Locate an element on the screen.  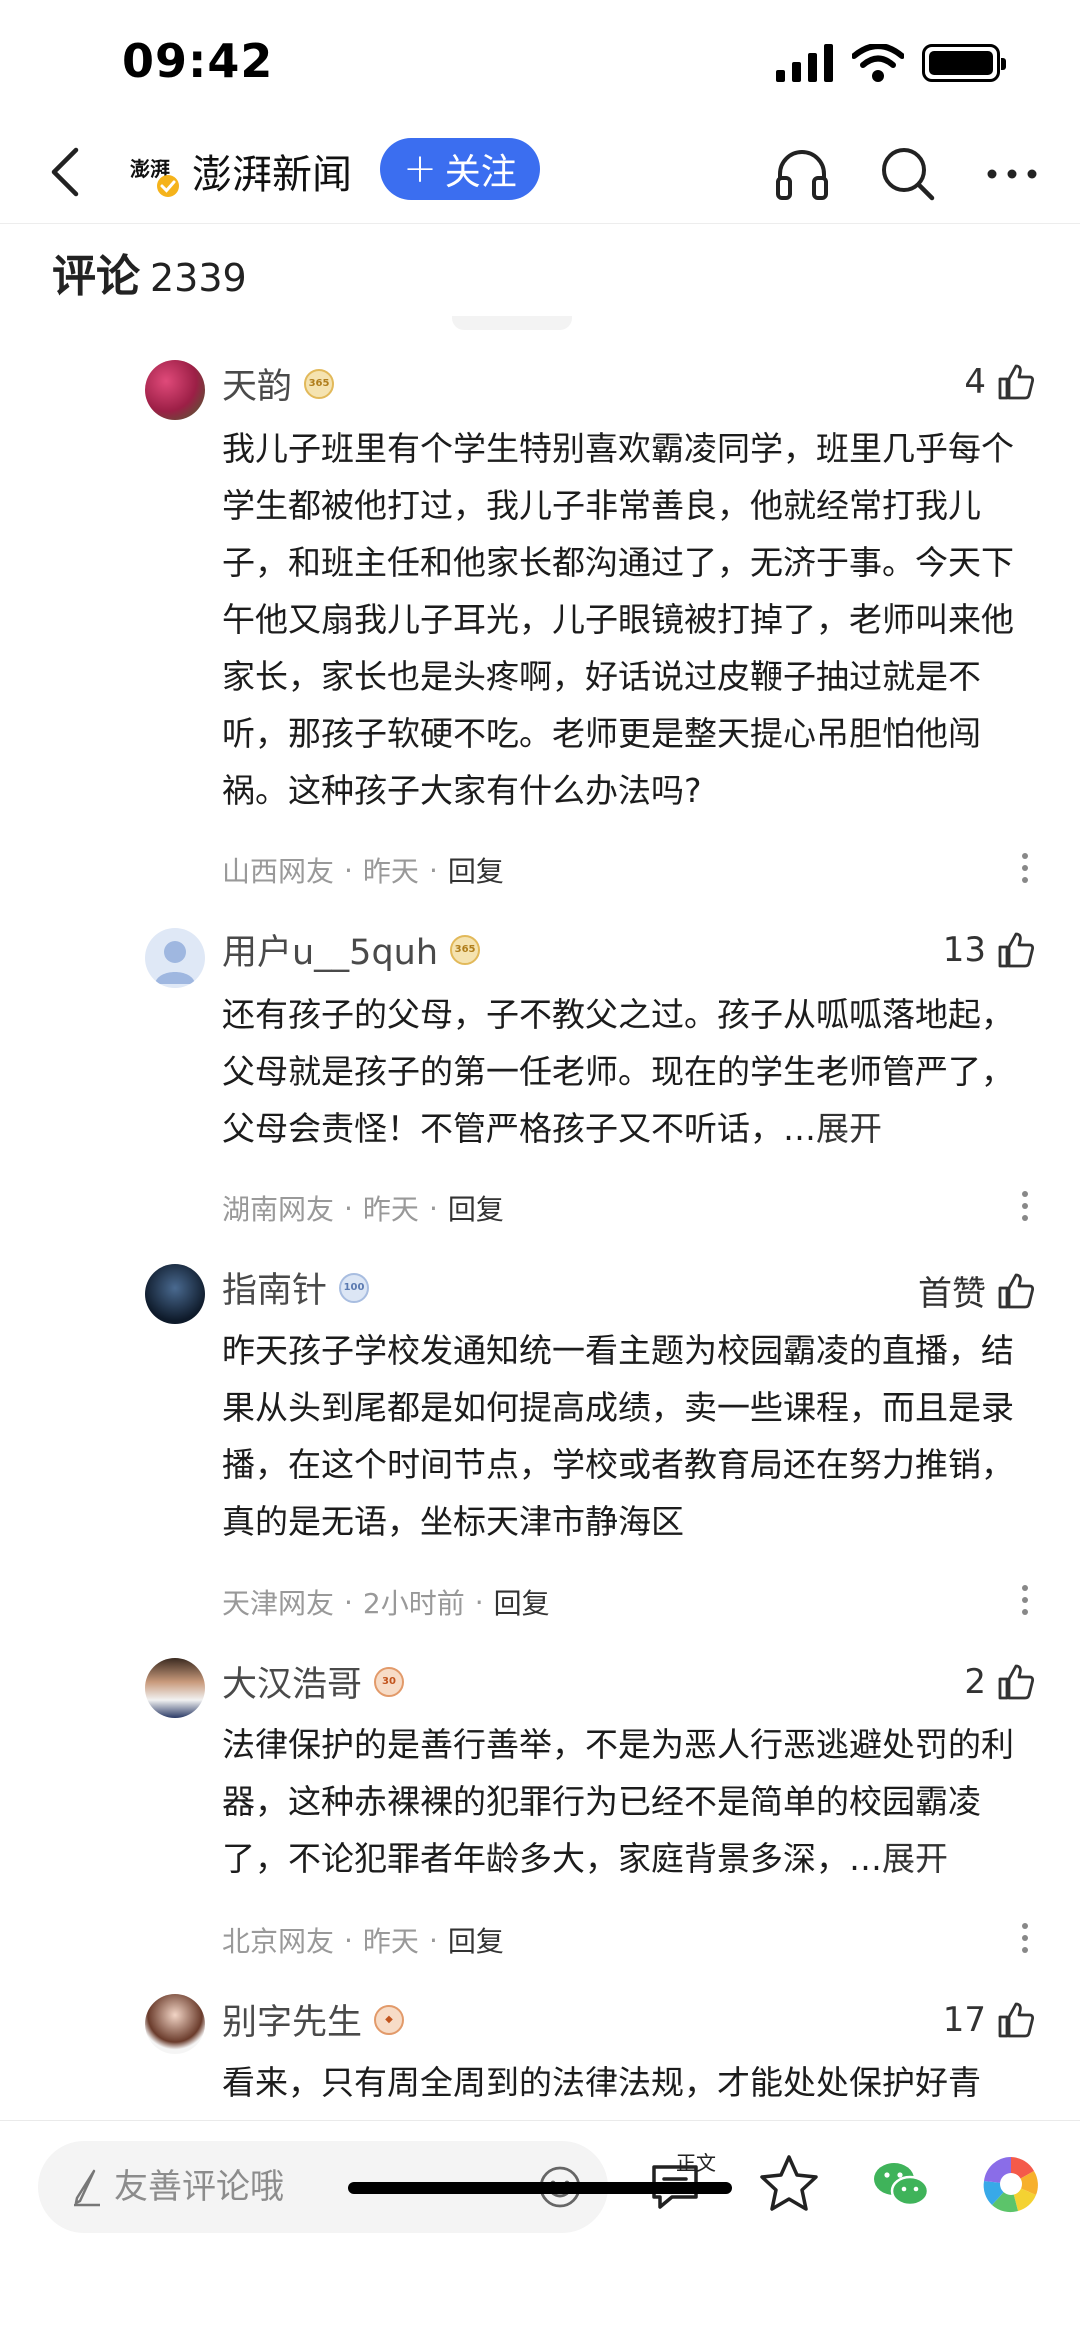
like-button: 首赞 is located at coordinates (977, 1290).